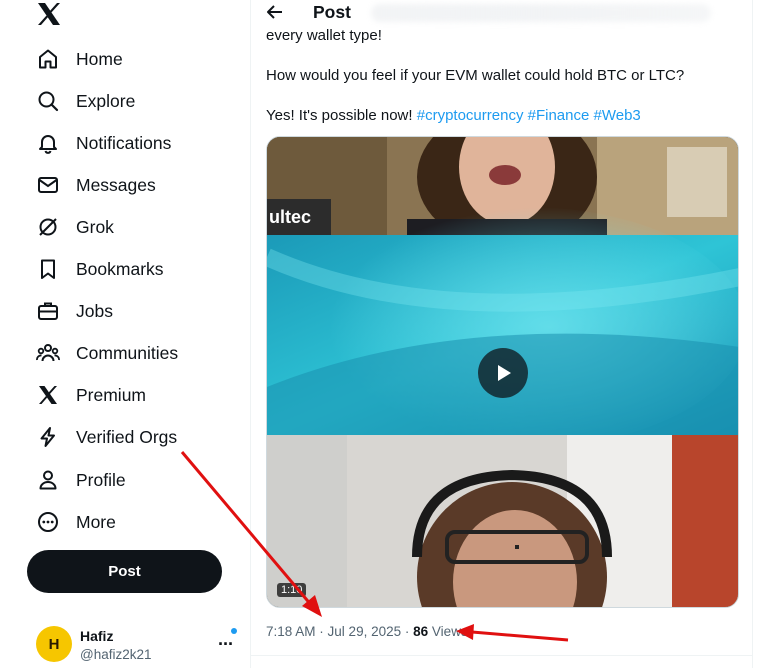  I want to click on hashtag-link: #Web3, so click(617, 115).